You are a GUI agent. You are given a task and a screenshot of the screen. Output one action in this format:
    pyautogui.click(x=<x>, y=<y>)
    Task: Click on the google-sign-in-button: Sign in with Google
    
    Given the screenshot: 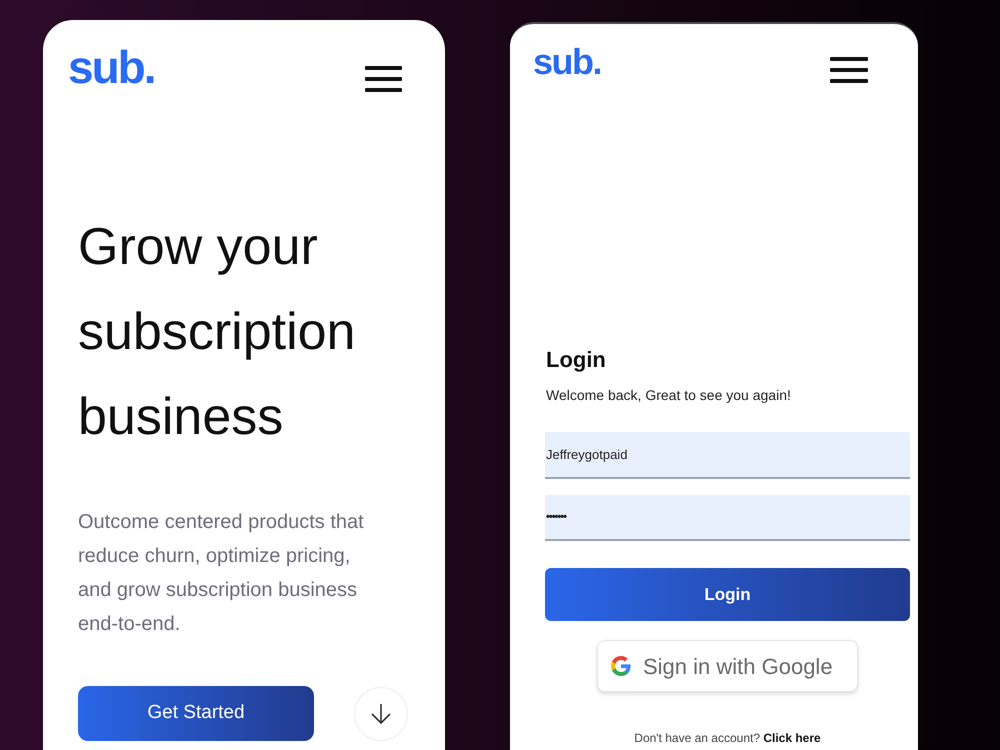 What is the action you would take?
    pyautogui.click(x=727, y=666)
    